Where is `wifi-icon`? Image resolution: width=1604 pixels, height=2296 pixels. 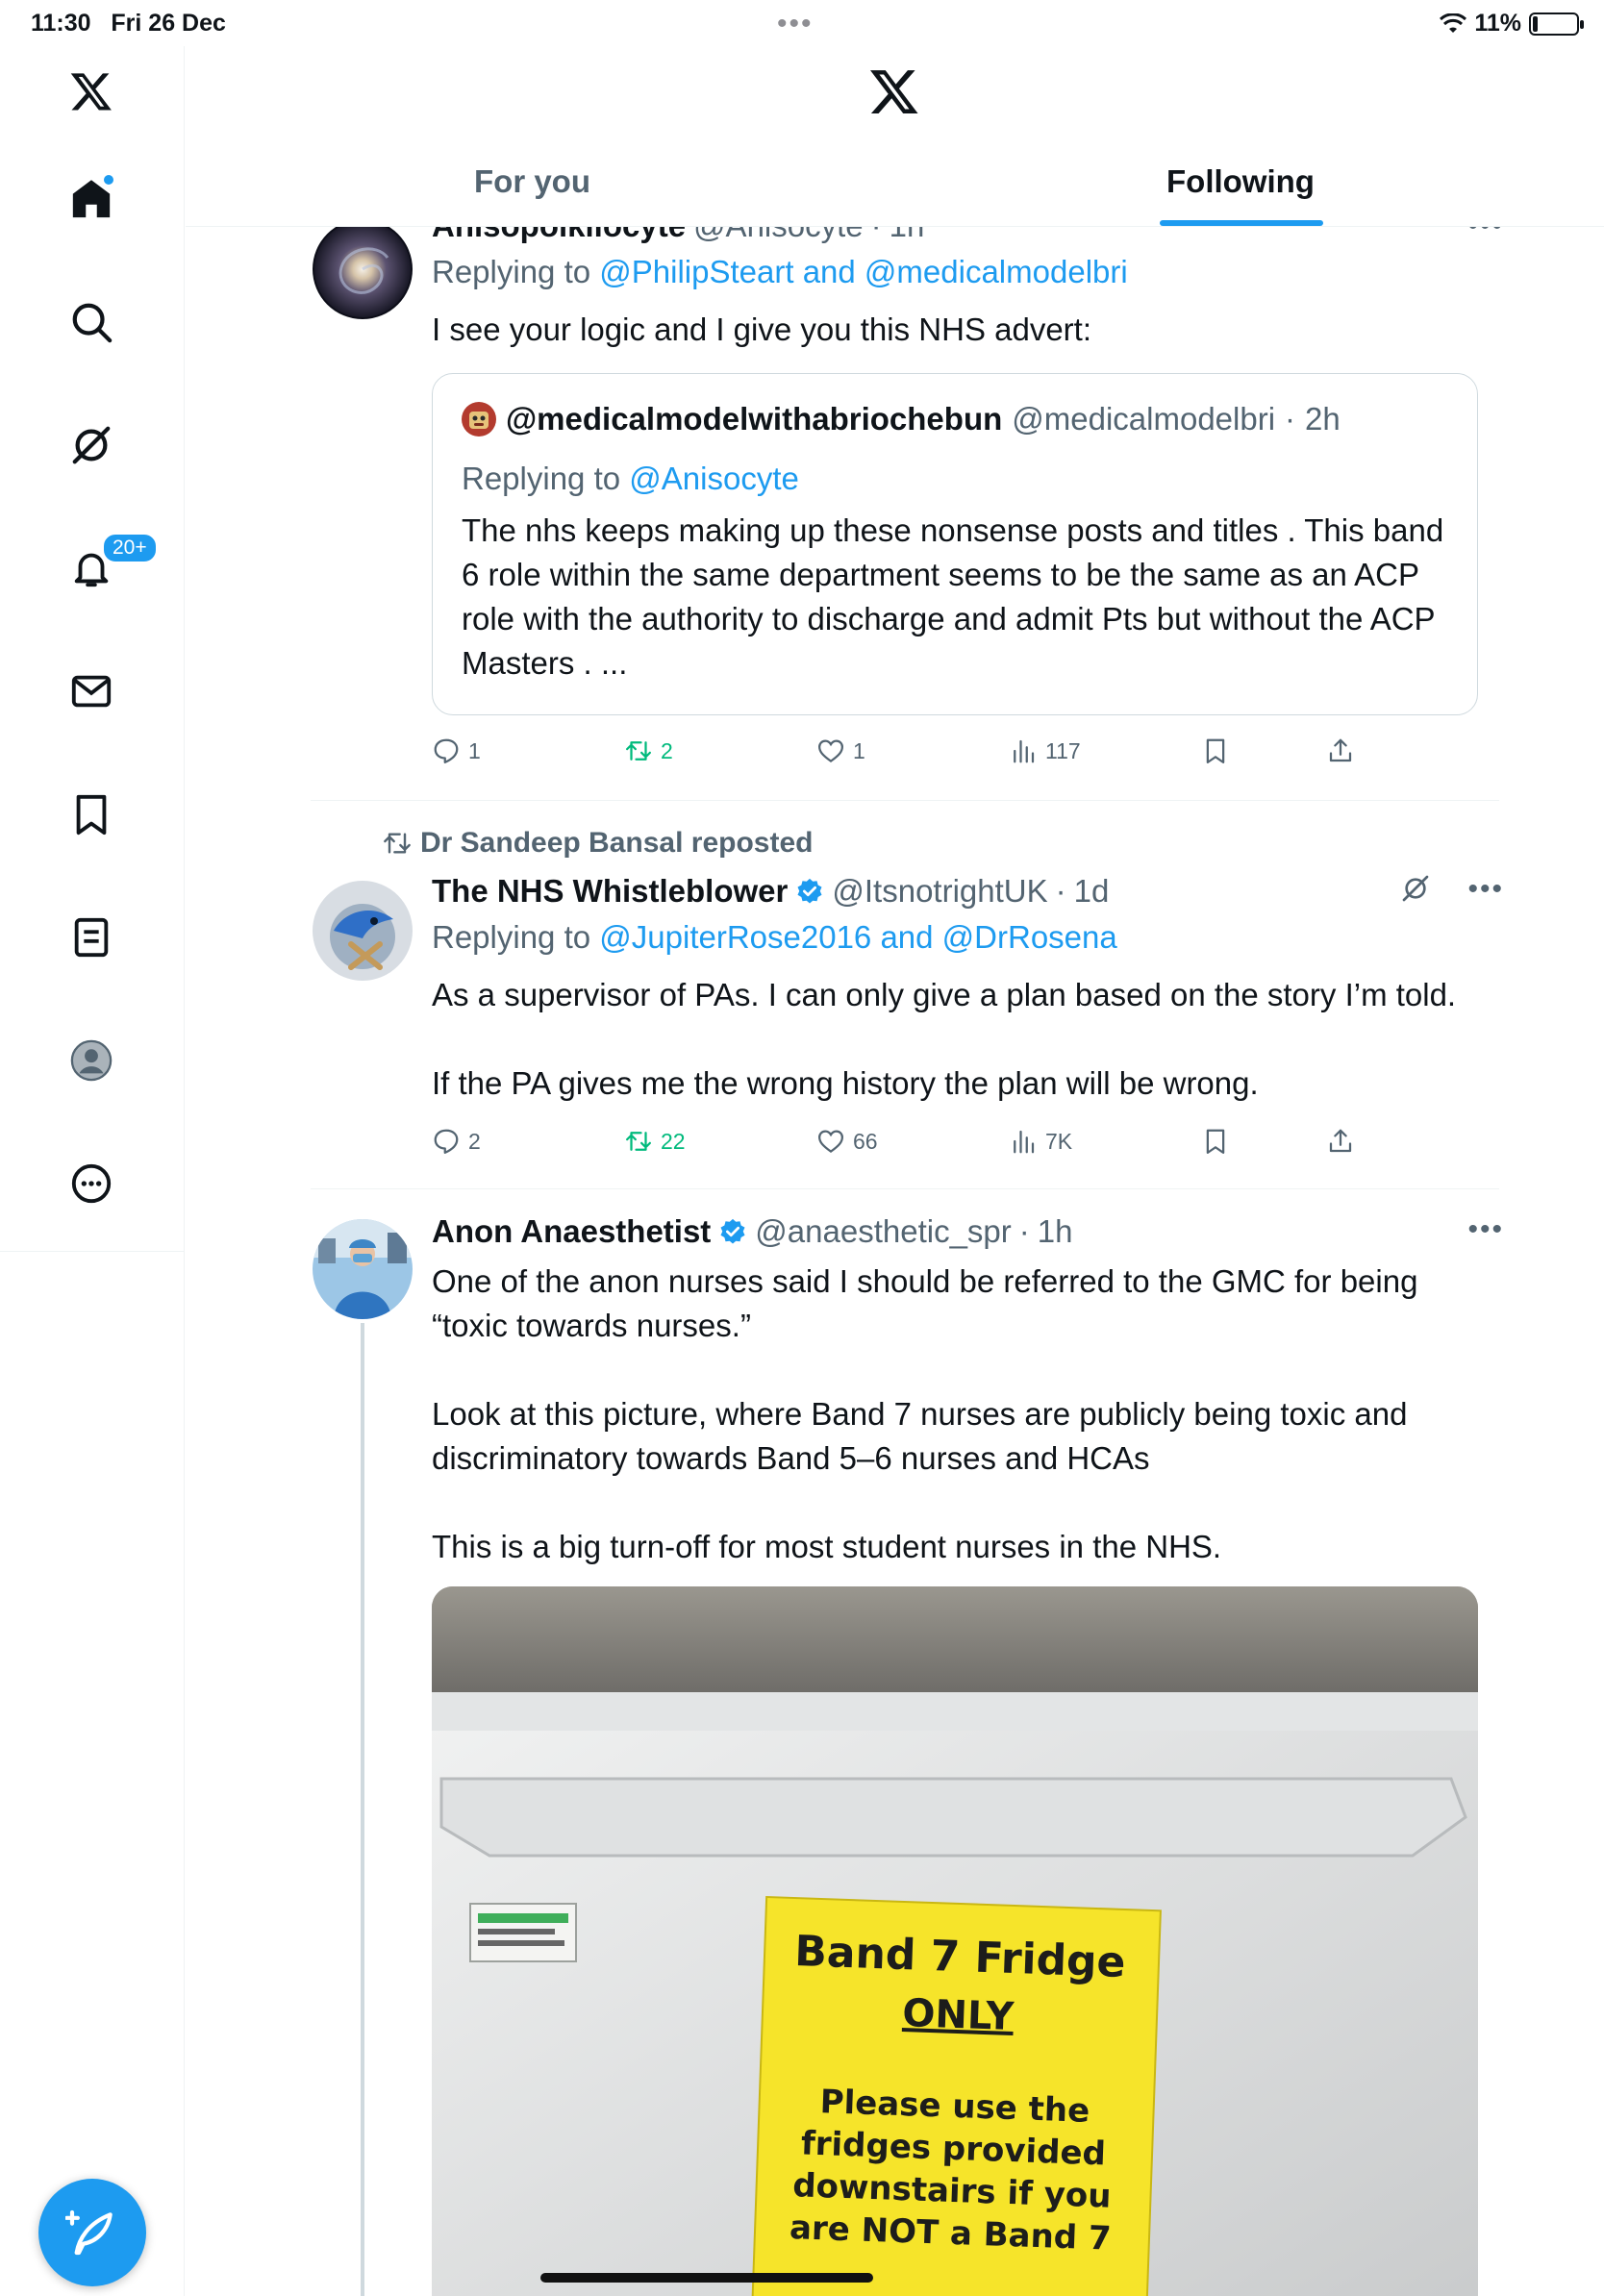 wifi-icon is located at coordinates (1453, 22).